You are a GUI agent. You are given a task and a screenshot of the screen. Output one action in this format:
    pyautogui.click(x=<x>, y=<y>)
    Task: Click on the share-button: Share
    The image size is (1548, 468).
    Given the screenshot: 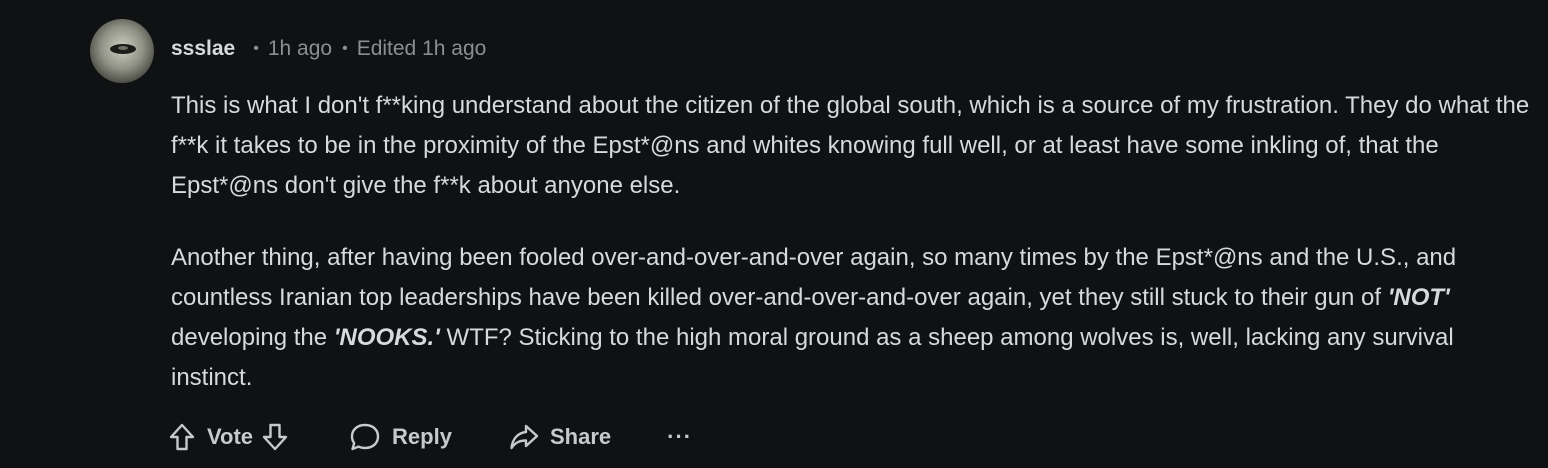 What is the action you would take?
    pyautogui.click(x=559, y=437)
    